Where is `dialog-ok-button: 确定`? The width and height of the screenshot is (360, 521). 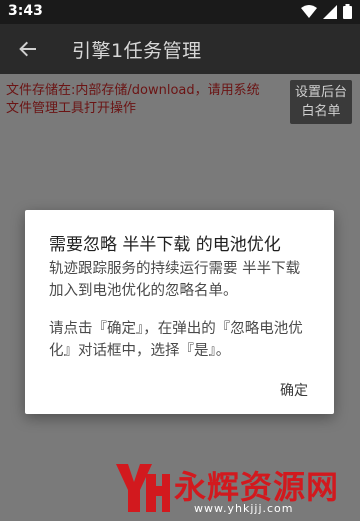
dialog-ok-button: 确定 is located at coordinates (294, 390).